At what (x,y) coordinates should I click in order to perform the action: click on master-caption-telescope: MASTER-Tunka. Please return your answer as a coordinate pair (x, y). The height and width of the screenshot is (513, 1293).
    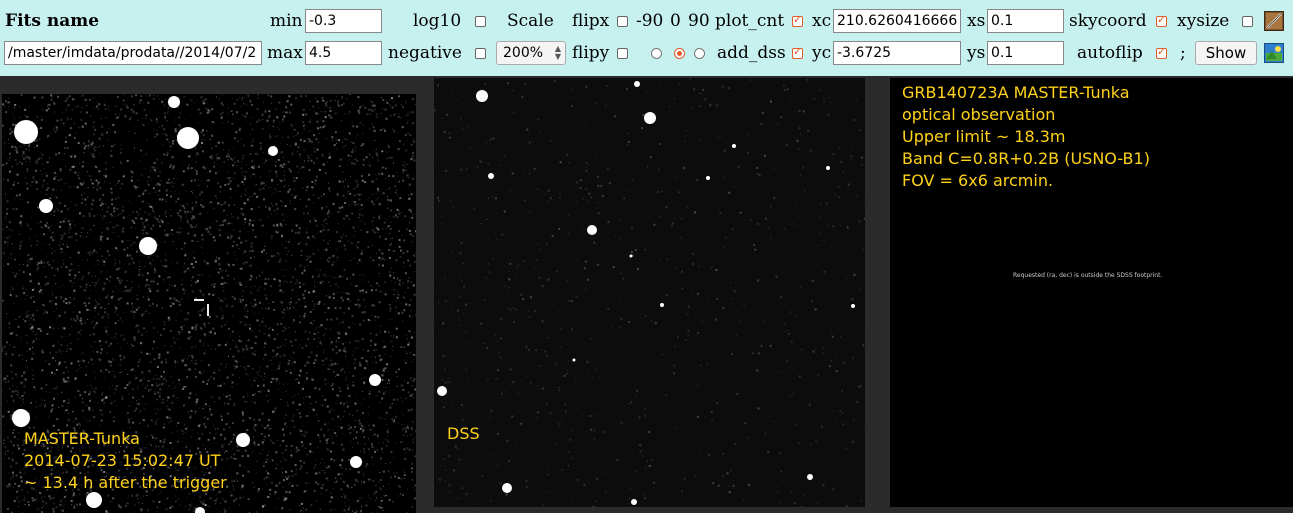
    Looking at the image, I should click on (82, 438).